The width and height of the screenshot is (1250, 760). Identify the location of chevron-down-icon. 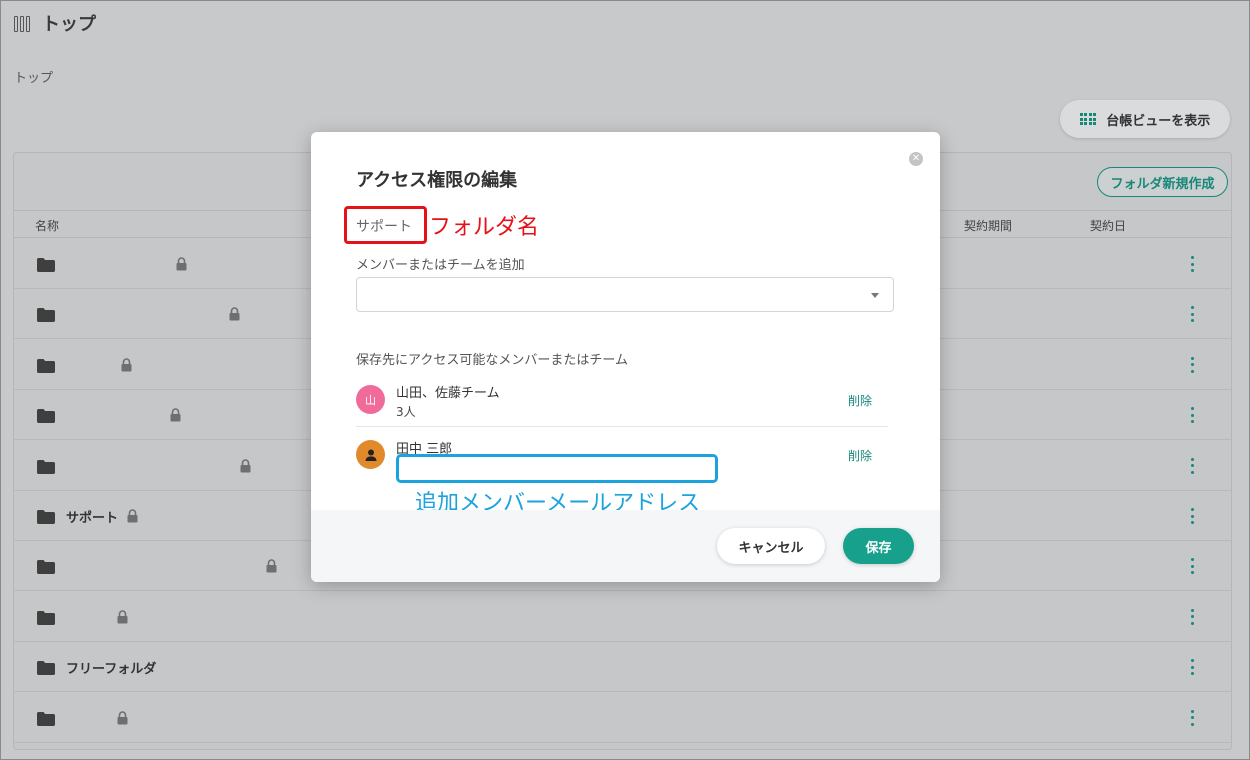
(875, 295).